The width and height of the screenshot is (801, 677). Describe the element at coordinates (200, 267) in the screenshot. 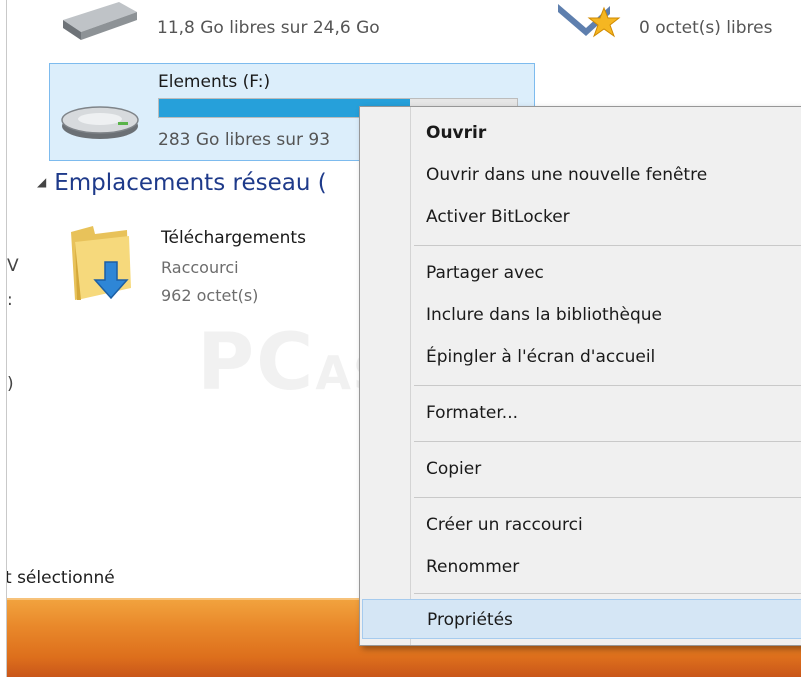

I see `item-type: Raccourci` at that location.